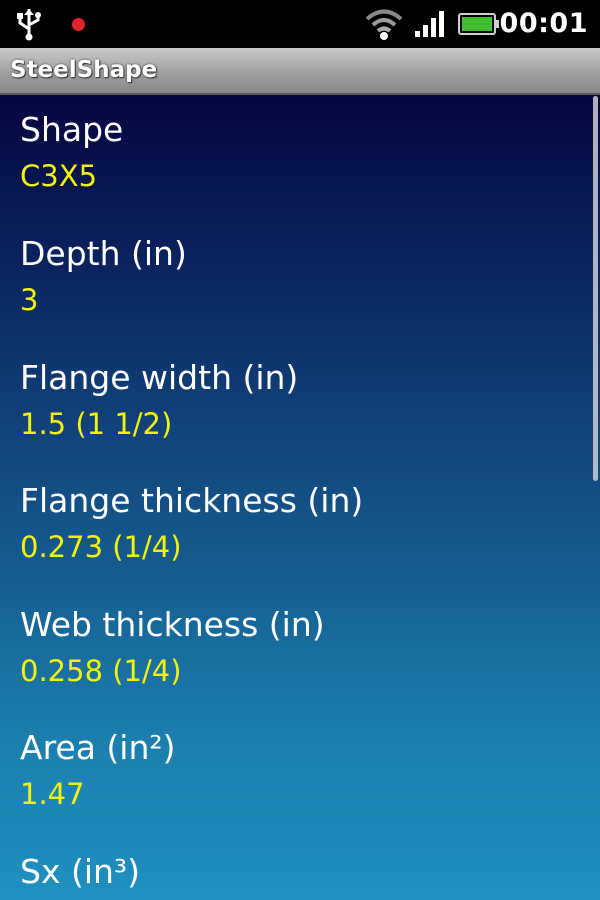 The width and height of the screenshot is (600, 900). Describe the element at coordinates (384, 24) in the screenshot. I see `wifi-icon` at that location.